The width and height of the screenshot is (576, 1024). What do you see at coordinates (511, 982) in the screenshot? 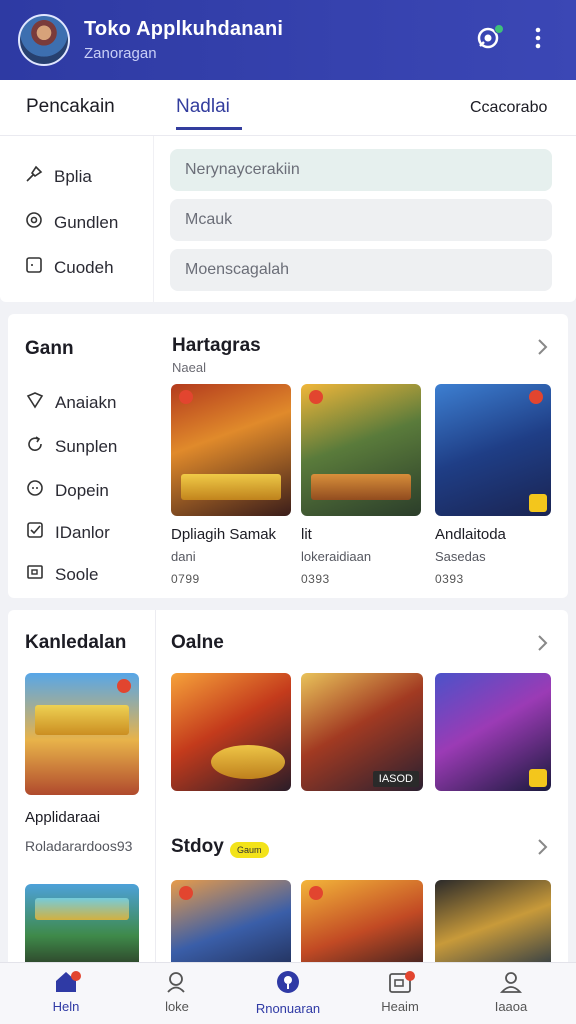
I see `profile-icon` at bounding box center [511, 982].